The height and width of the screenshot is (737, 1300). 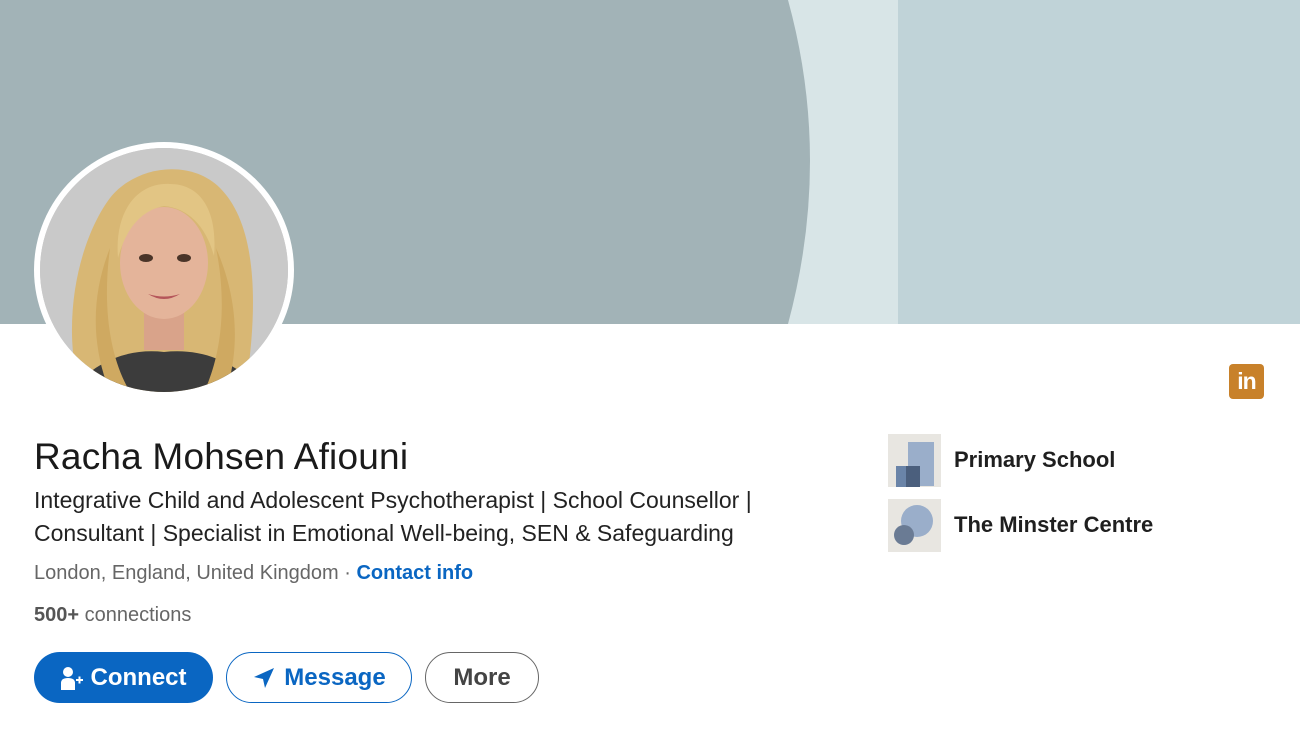 I want to click on connections-label: connections, so click(x=138, y=615).